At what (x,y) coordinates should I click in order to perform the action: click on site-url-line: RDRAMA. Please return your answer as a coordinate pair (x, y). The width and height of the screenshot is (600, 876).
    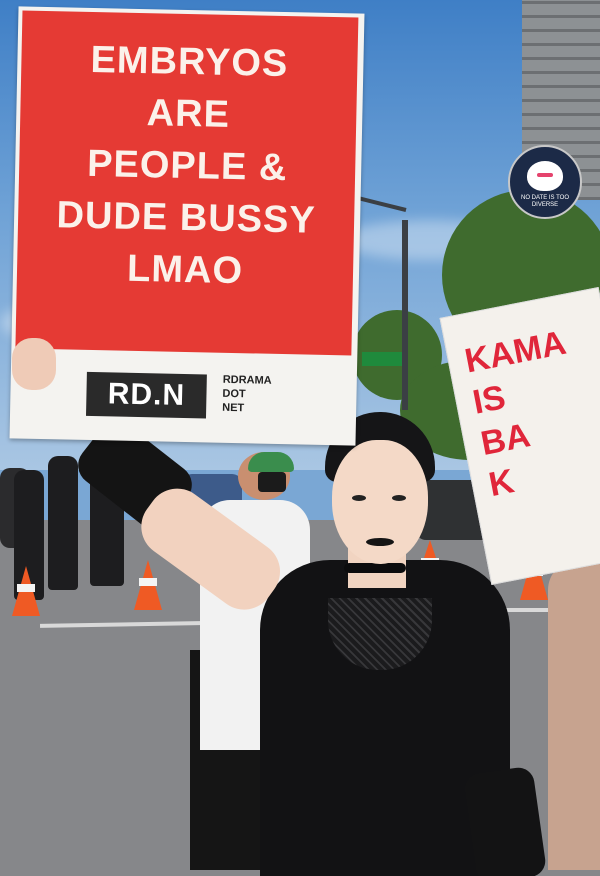
    Looking at the image, I should click on (247, 380).